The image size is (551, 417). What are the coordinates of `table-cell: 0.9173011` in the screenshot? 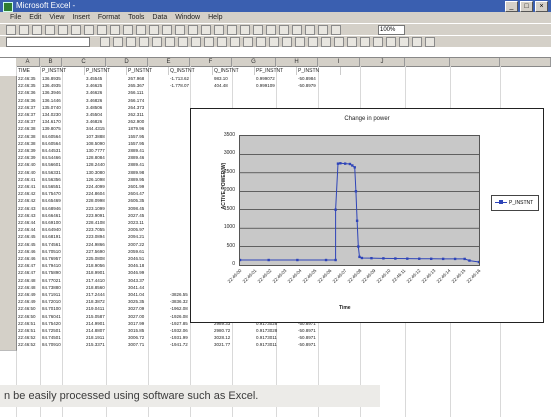 It's located at (275, 345).